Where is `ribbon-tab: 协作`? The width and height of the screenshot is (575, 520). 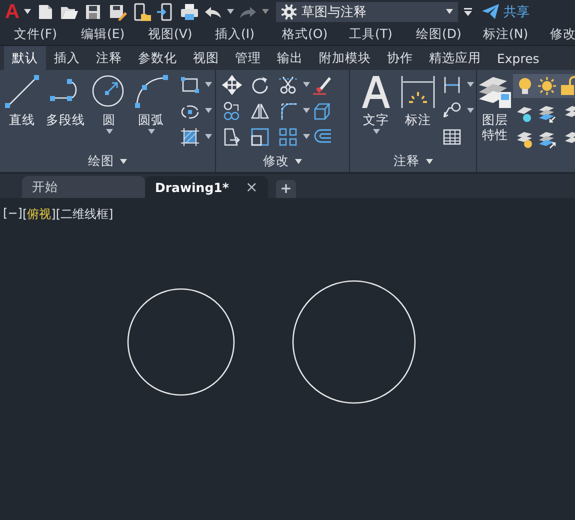 ribbon-tab: 协作 is located at coordinates (400, 58).